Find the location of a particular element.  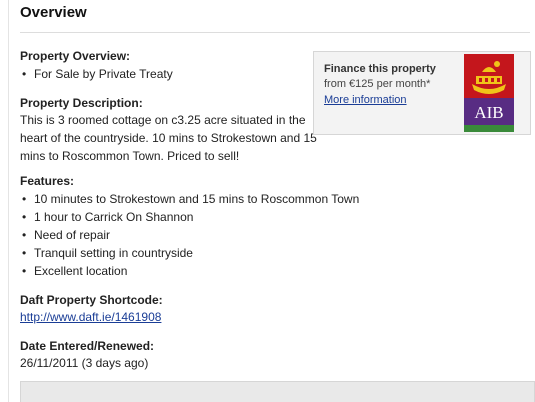

aib-logo: AIB is located at coordinates (489, 93).